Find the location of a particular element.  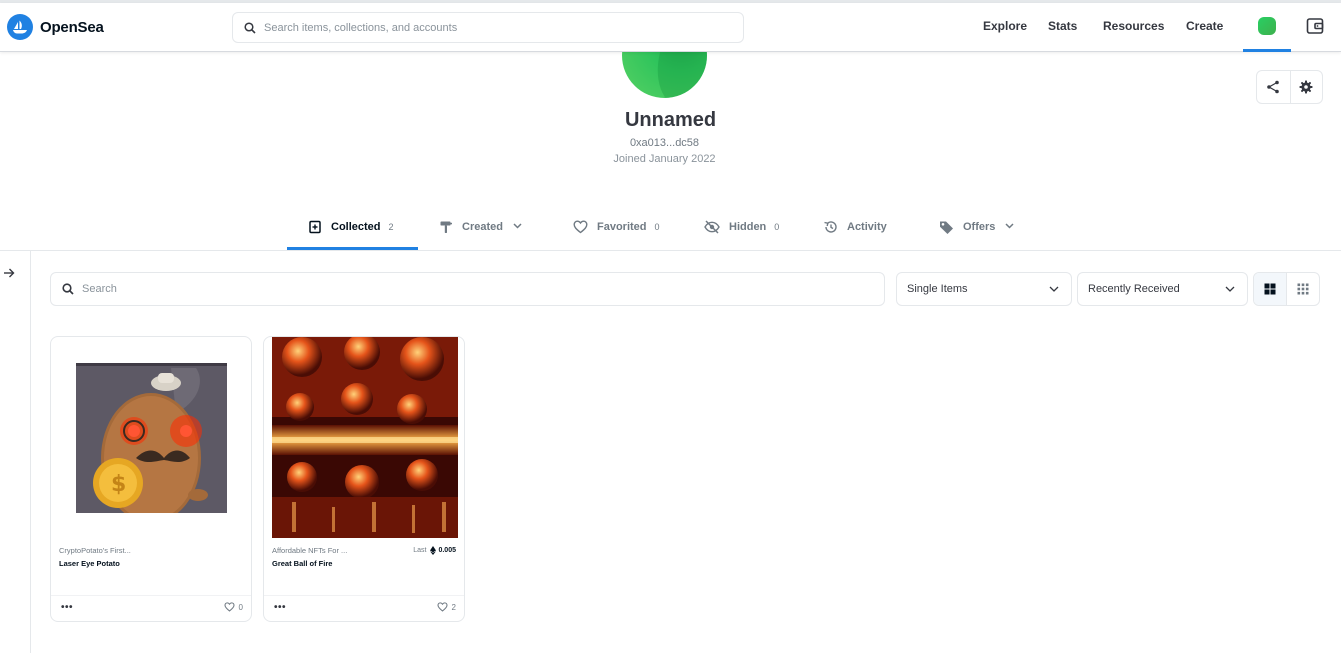

brush-icon is located at coordinates (446, 227).